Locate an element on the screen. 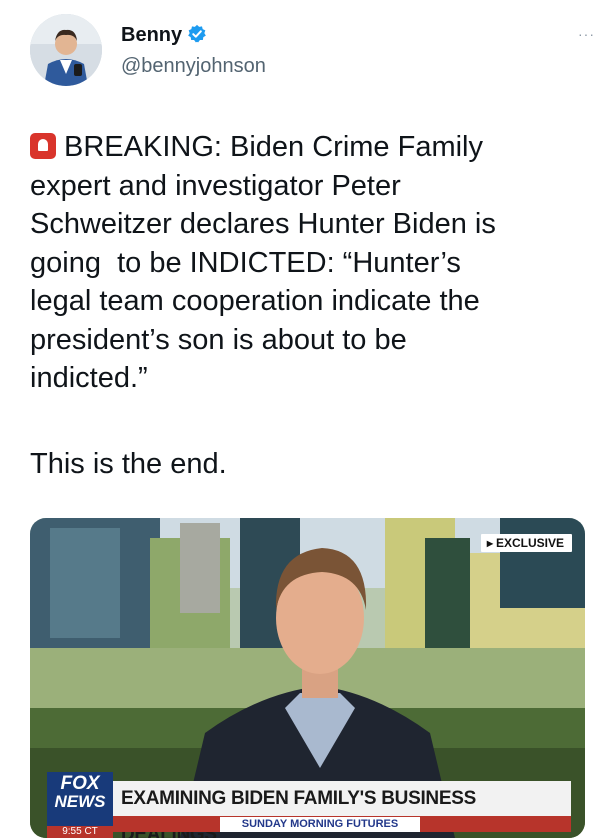 This screenshot has width=613, height=840. siren-emoji-icon is located at coordinates (43, 146).